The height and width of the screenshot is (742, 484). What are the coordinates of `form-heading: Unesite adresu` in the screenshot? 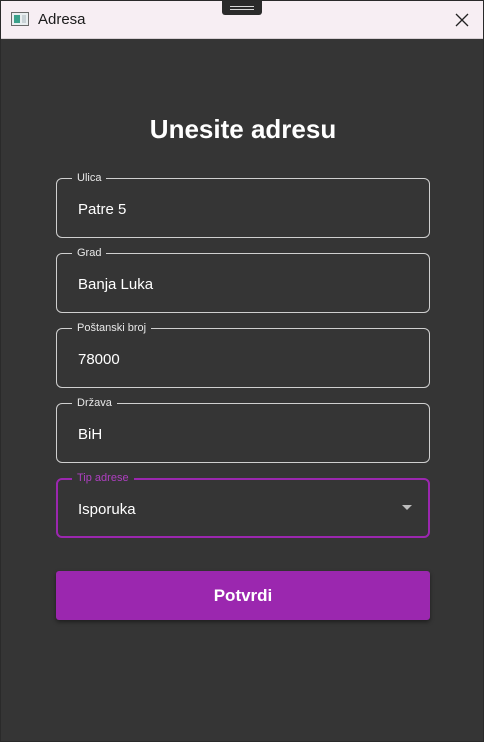 It's located at (243, 129).